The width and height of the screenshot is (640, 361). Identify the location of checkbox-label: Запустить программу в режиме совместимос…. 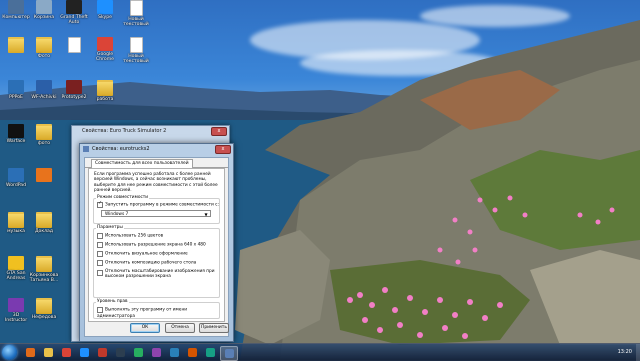
(162, 205).